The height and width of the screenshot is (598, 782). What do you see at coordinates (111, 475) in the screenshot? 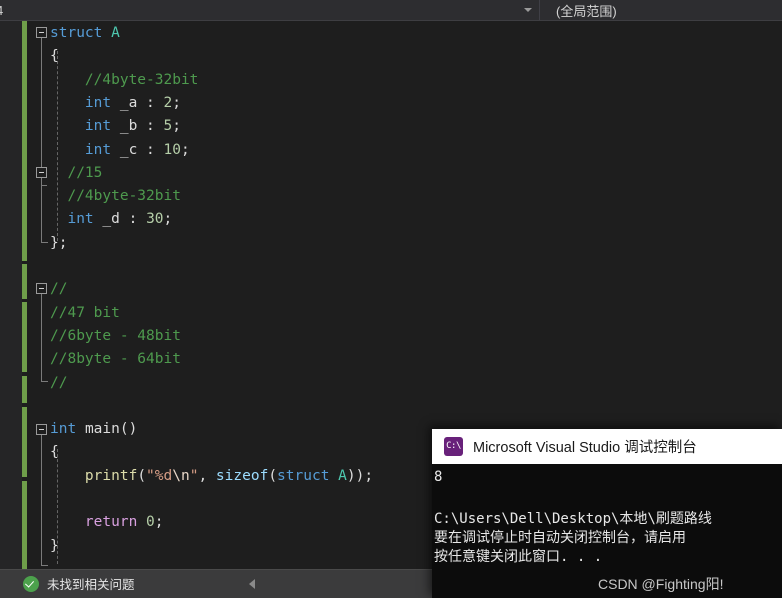
I see `code-token: printf` at bounding box center [111, 475].